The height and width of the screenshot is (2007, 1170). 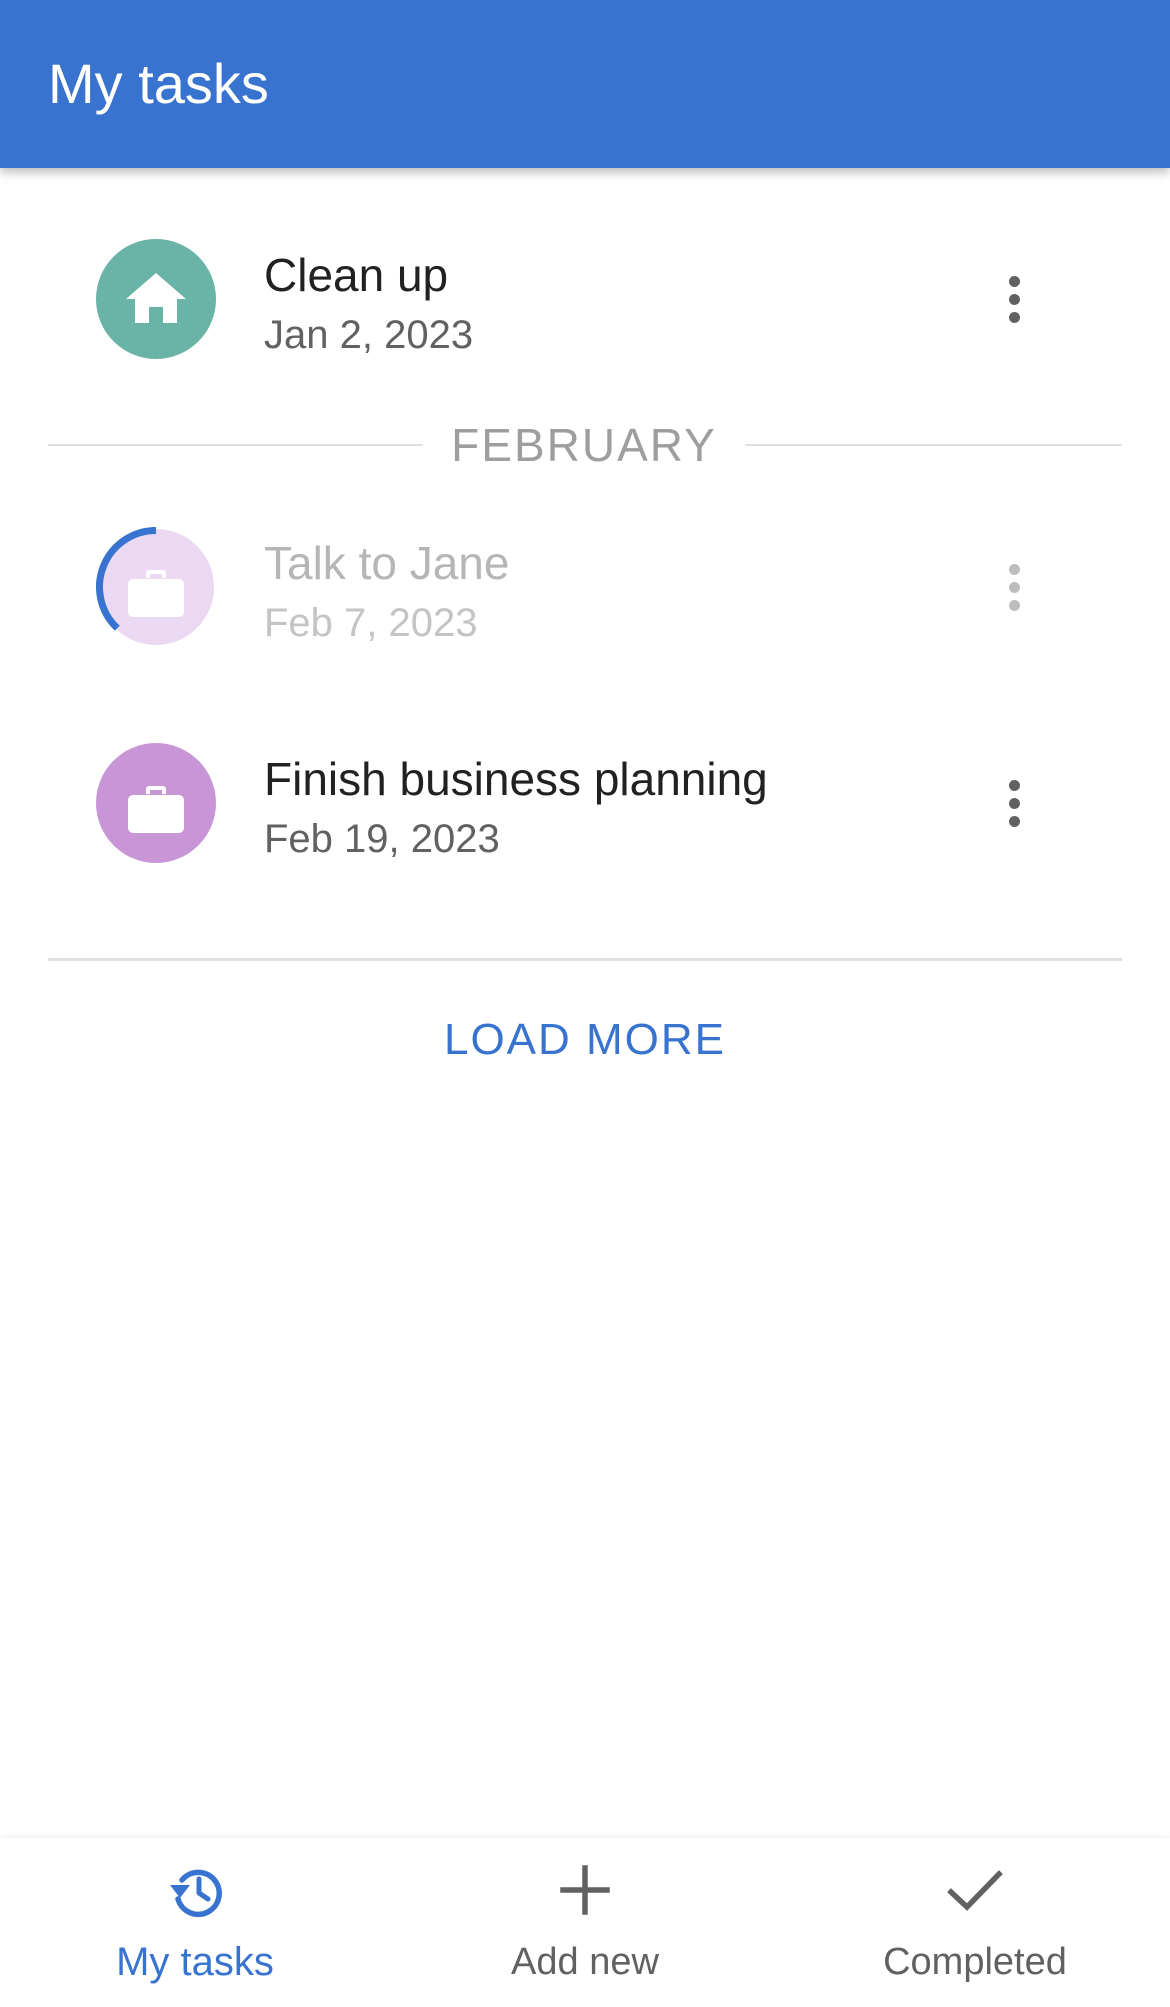 What do you see at coordinates (387, 563) in the screenshot?
I see `task-title: Talk to Jane` at bounding box center [387, 563].